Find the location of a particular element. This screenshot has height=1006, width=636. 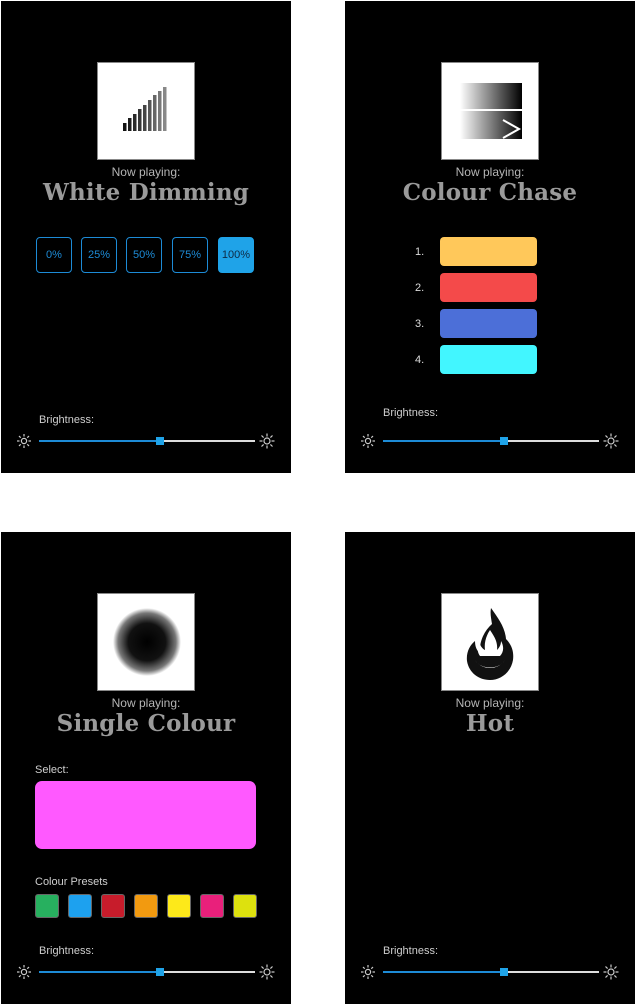

preset-25-button: 25% is located at coordinates (99, 255).